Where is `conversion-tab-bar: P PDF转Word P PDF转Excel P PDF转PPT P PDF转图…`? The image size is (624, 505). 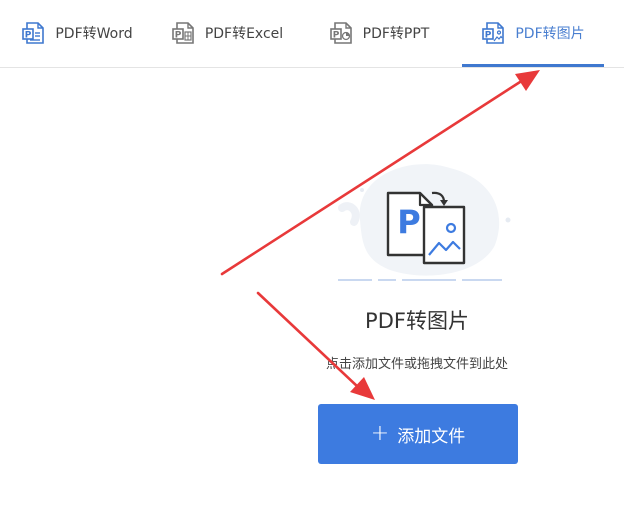
conversion-tab-bar: P PDF转Word P PDF转Excel P PDF转PPT P PDF转图… is located at coordinates (312, 34).